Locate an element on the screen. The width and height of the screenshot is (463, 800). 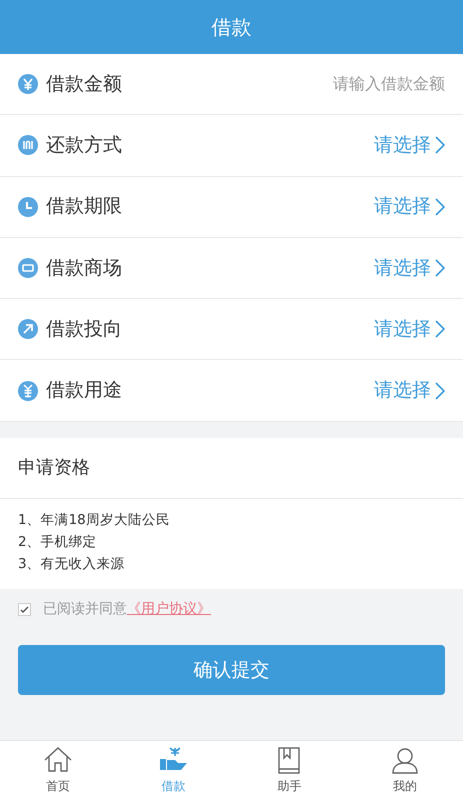
tab-button: 首页 is located at coordinates (58, 770).